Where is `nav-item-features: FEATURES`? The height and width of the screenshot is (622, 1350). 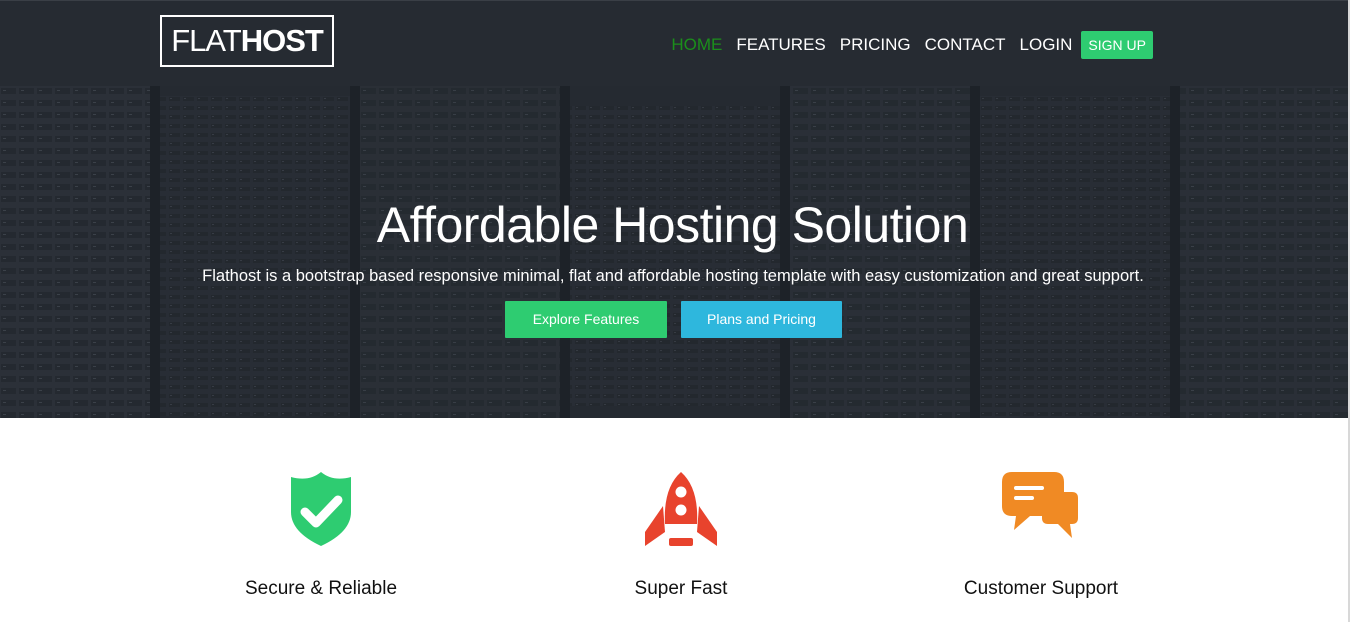
nav-item-features: FEATURES is located at coordinates (780, 45).